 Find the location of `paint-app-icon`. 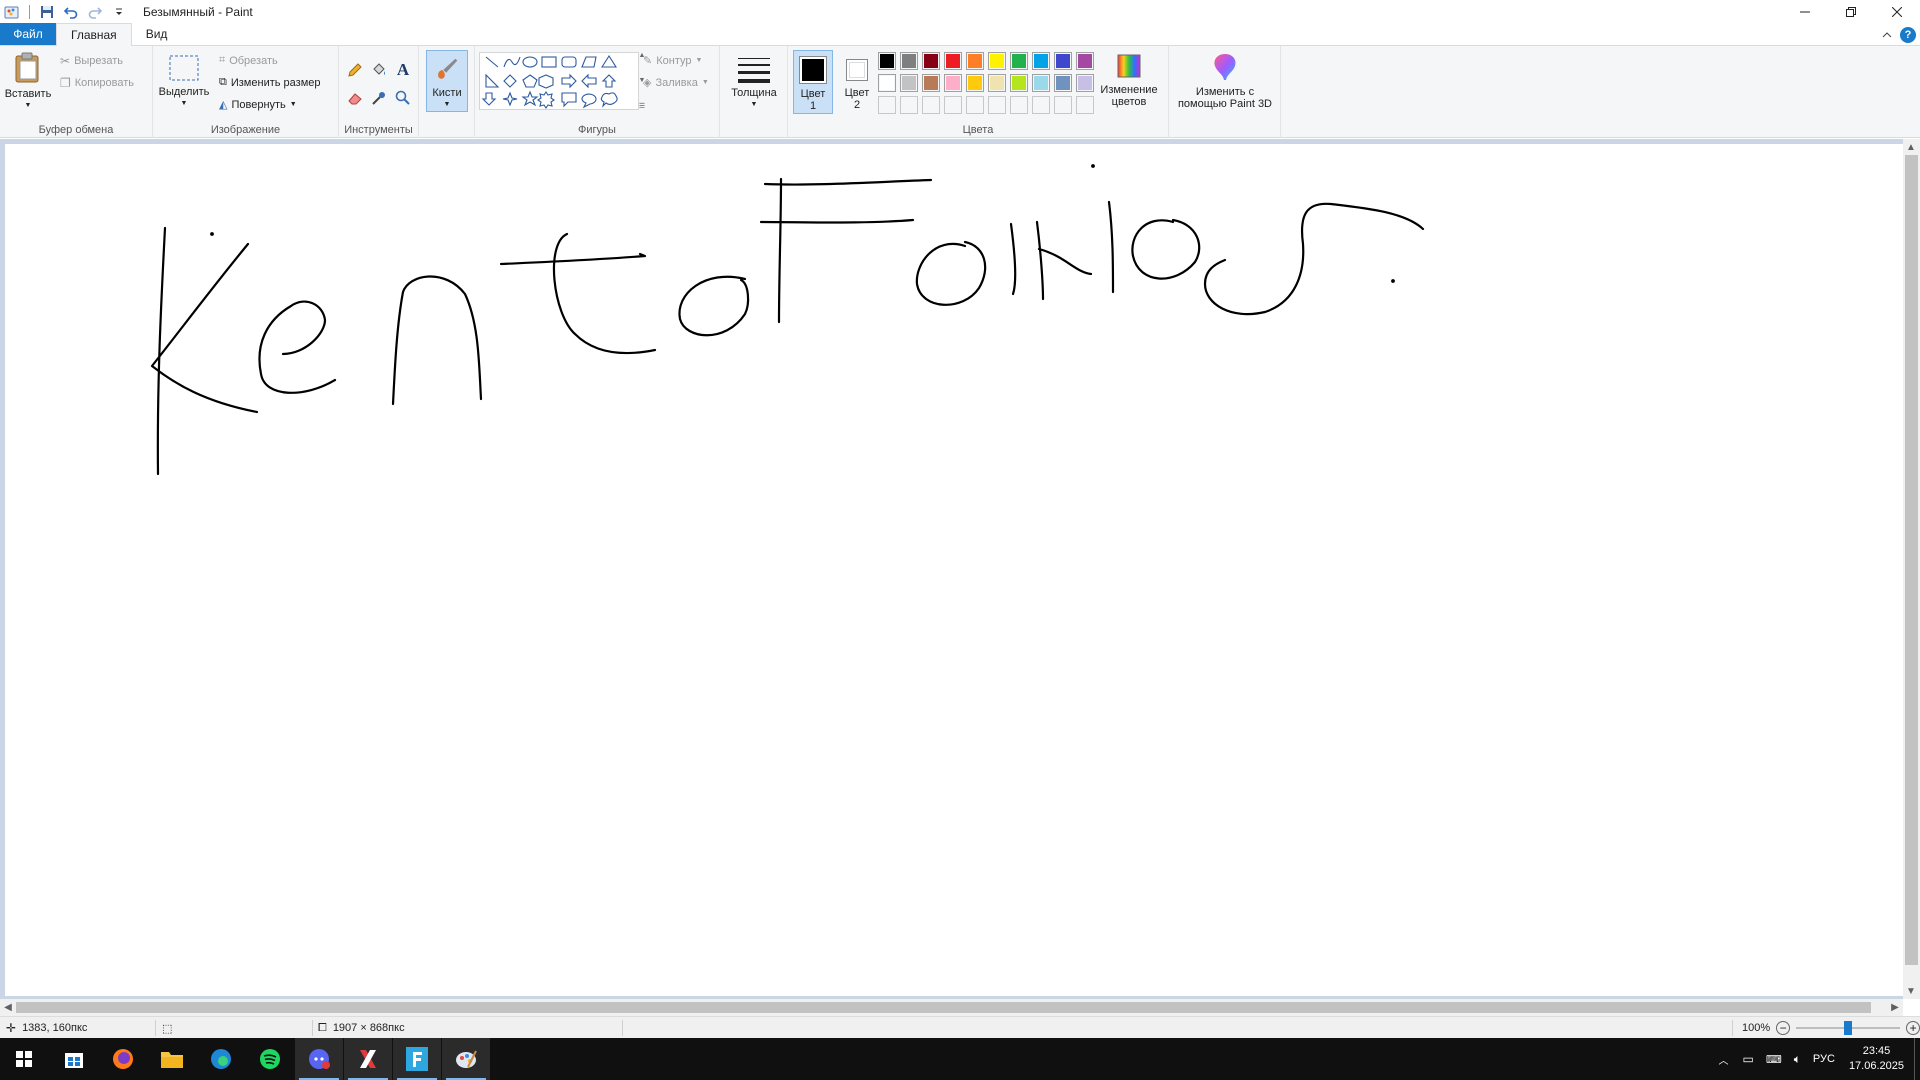

paint-app-icon is located at coordinates (12, 12).